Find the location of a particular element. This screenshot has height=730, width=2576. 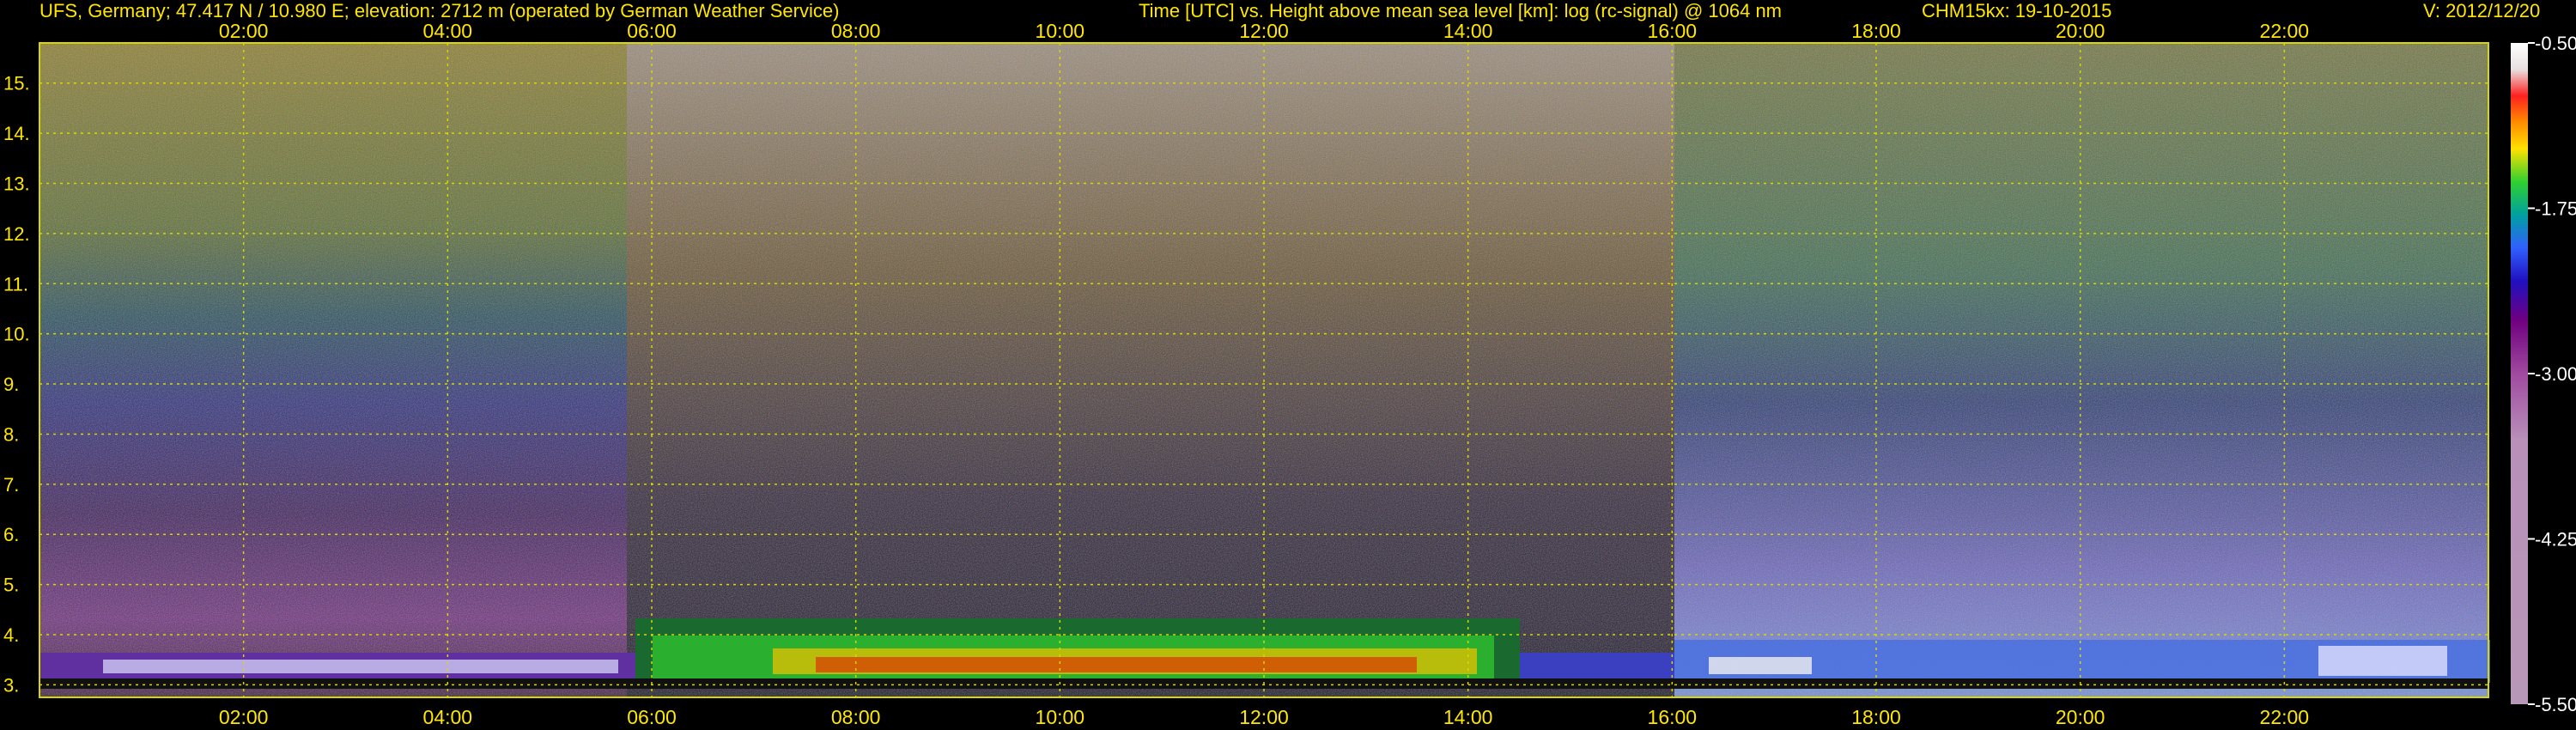

x-tick-label-bottom: 14:00 is located at coordinates (1468, 717).